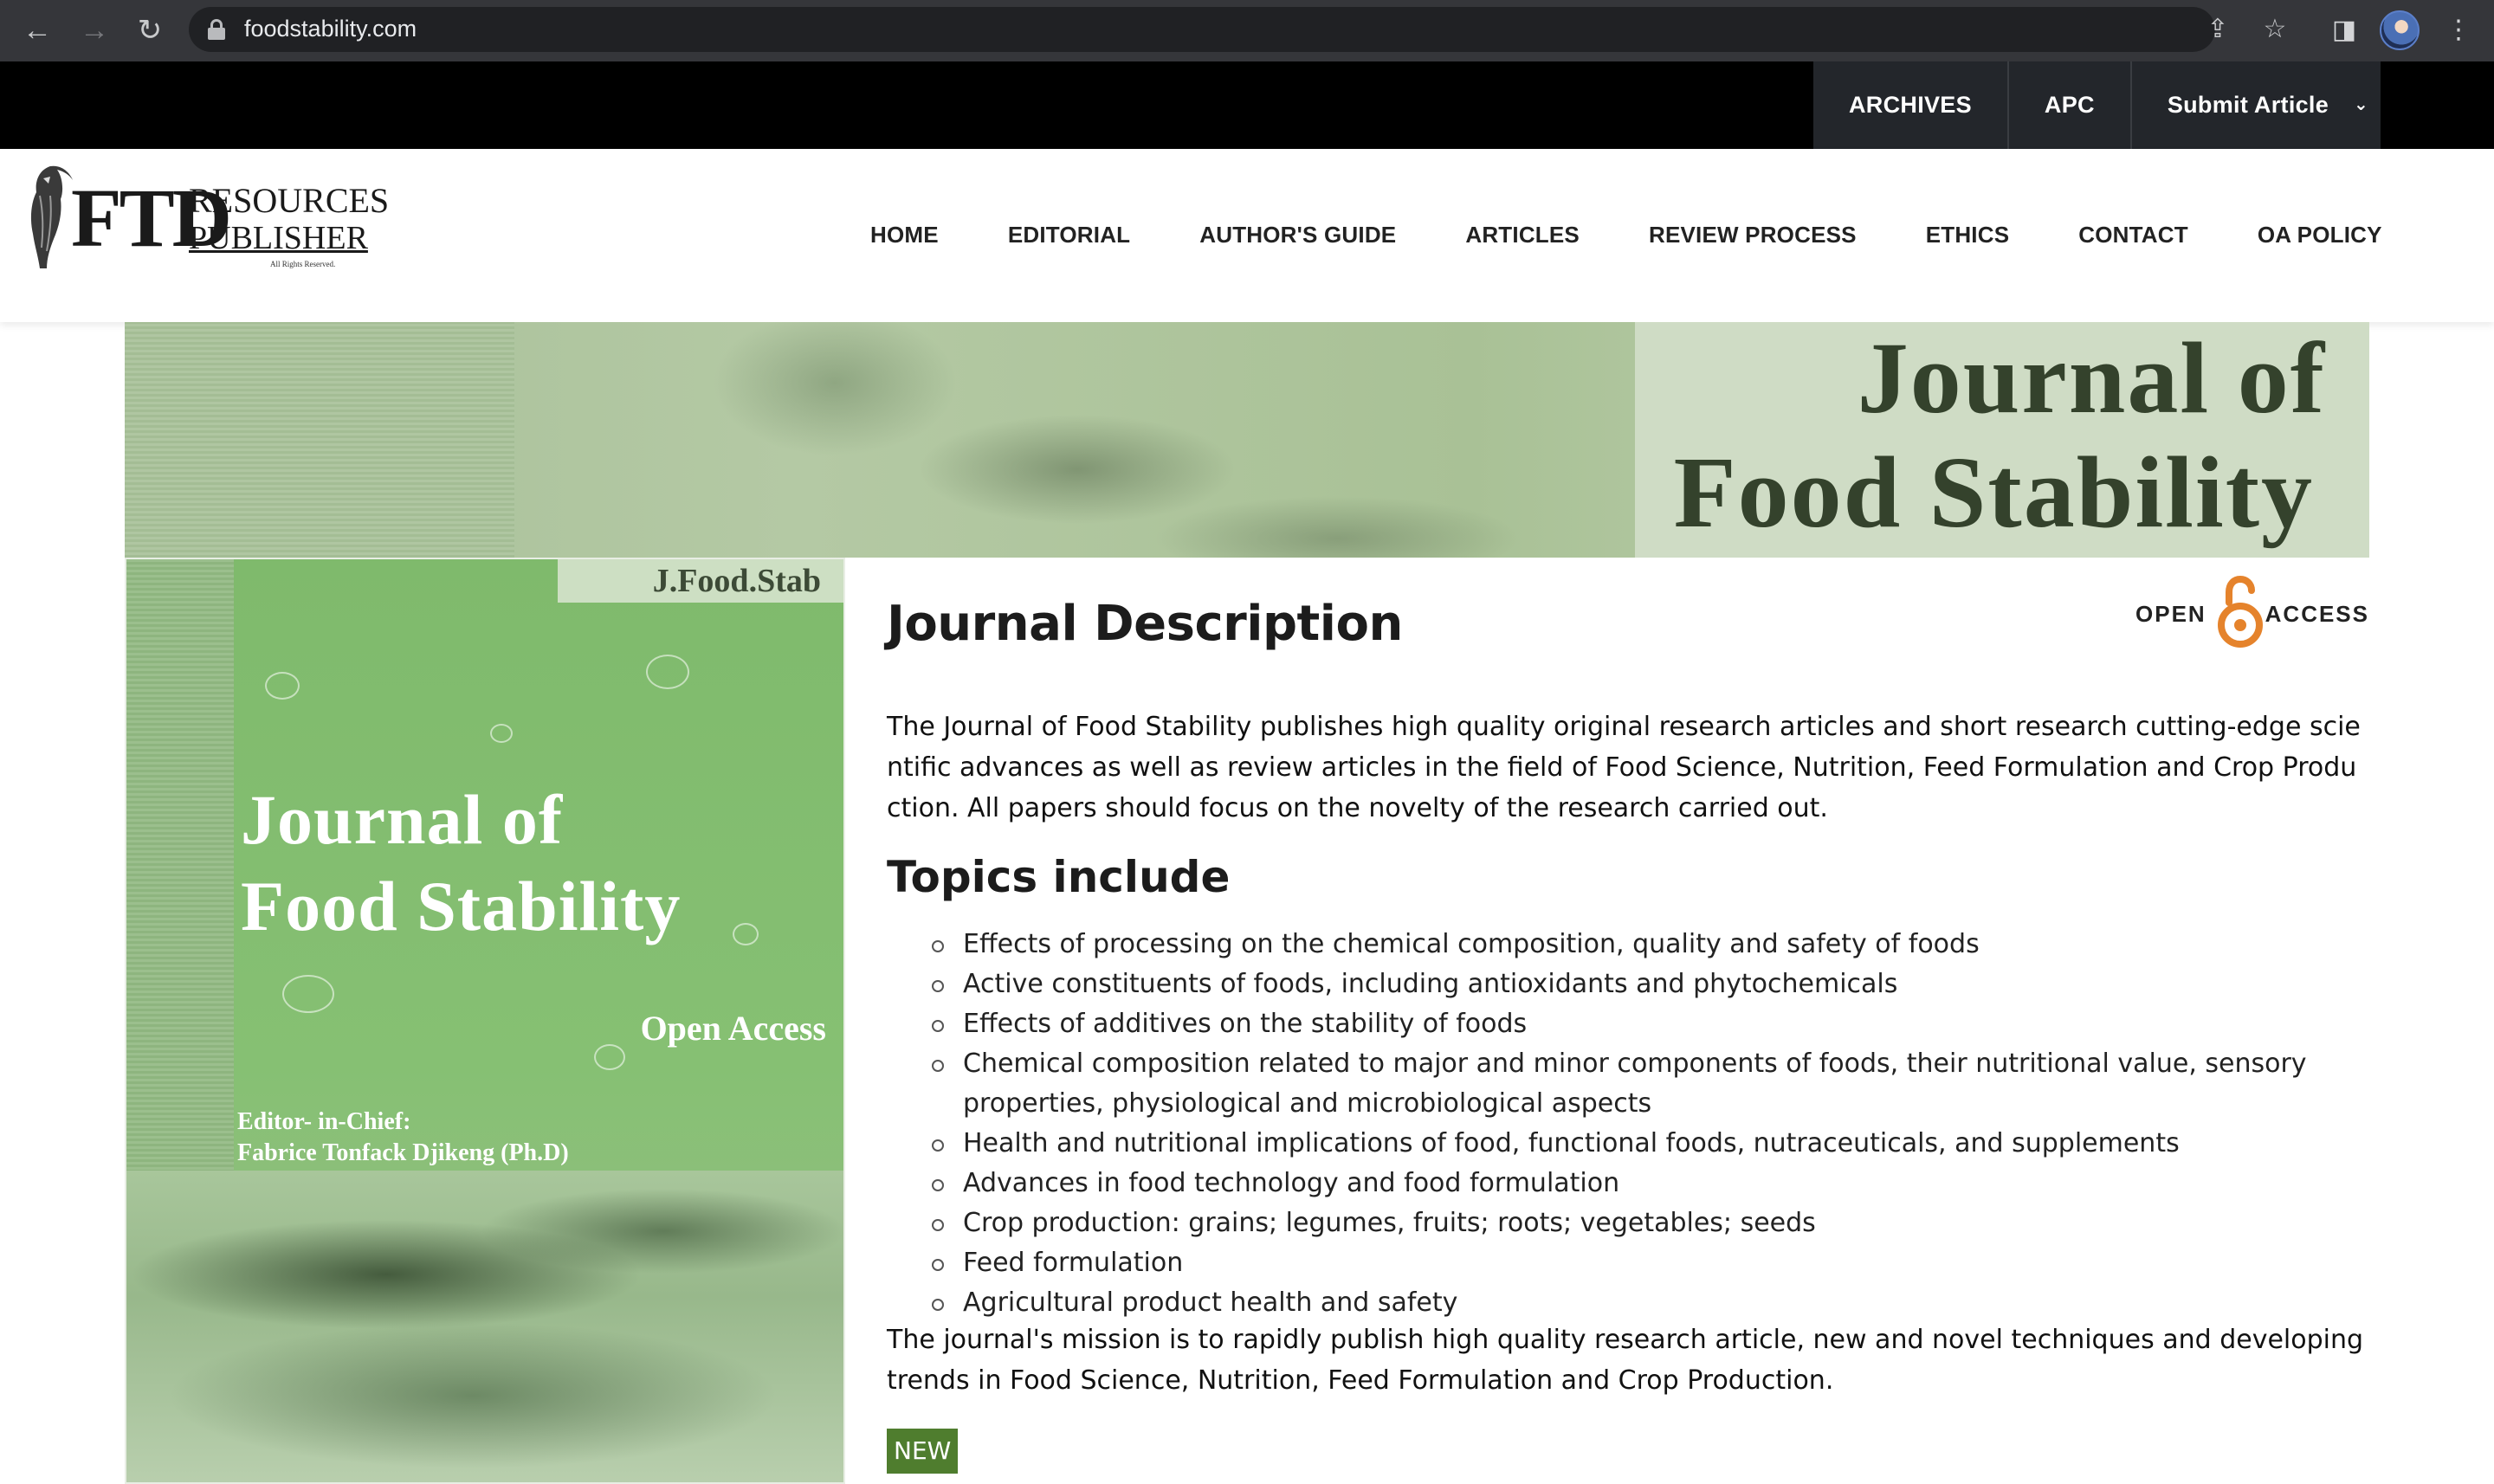 This screenshot has width=2494, height=1484. What do you see at coordinates (904, 235) in the screenshot?
I see `nav-home: HOME` at bounding box center [904, 235].